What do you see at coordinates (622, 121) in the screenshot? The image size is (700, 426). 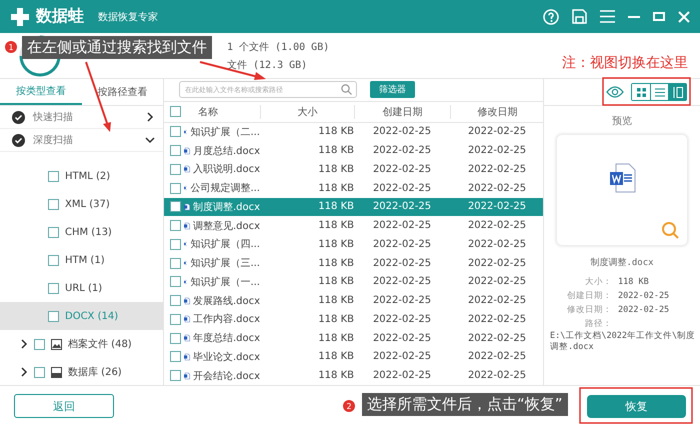 I see `preview-title: 预览` at bounding box center [622, 121].